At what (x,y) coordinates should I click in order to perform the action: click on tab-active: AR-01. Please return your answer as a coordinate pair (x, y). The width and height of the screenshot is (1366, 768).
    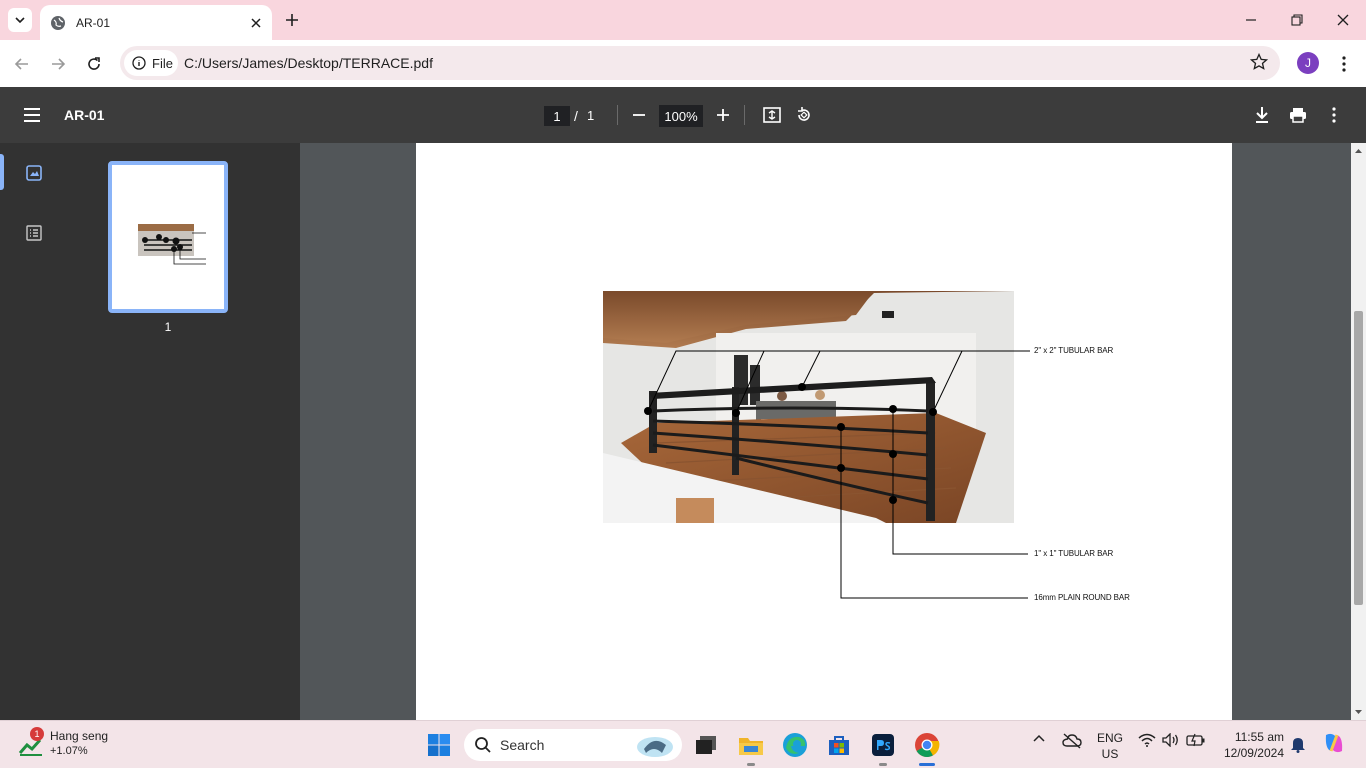
    Looking at the image, I should click on (156, 22).